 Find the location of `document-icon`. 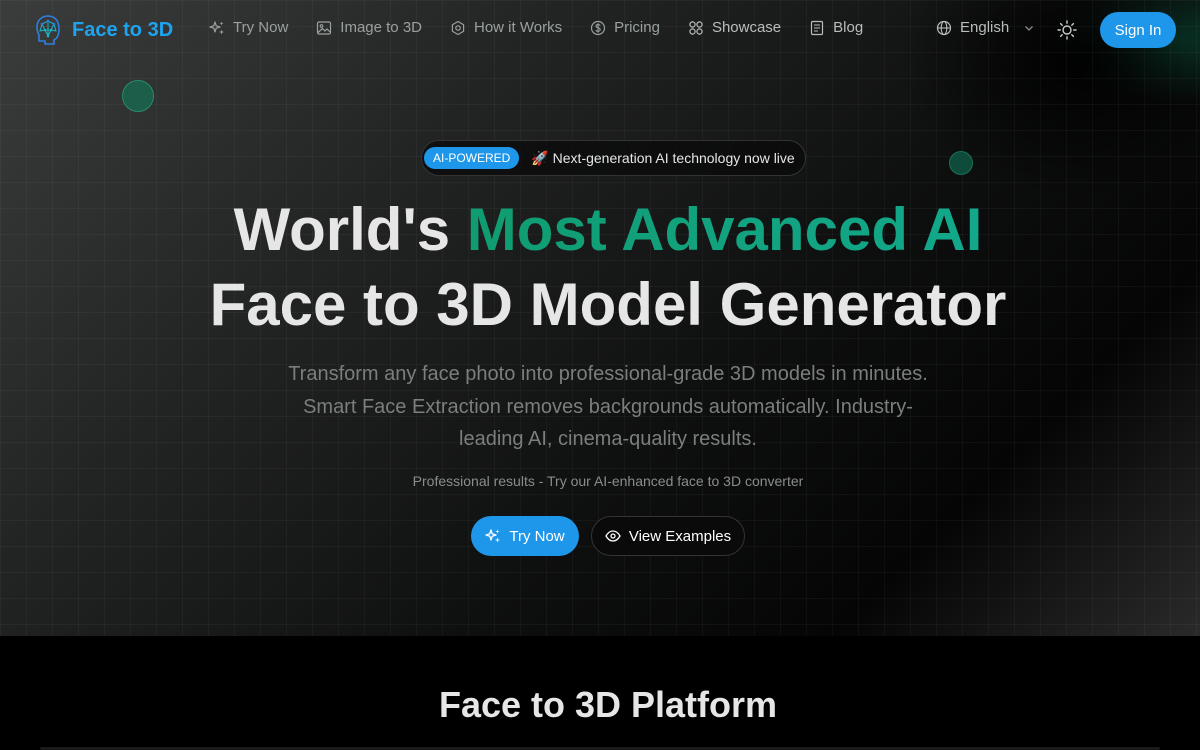

document-icon is located at coordinates (817, 27).